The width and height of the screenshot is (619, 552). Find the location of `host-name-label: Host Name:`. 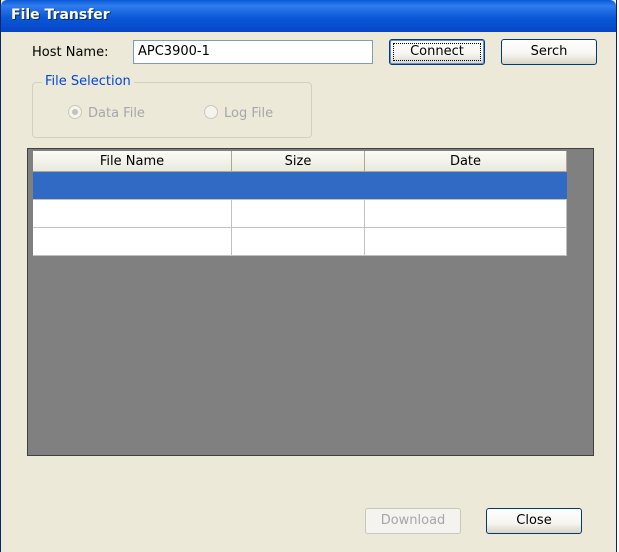

host-name-label: Host Name: is located at coordinates (70, 52).